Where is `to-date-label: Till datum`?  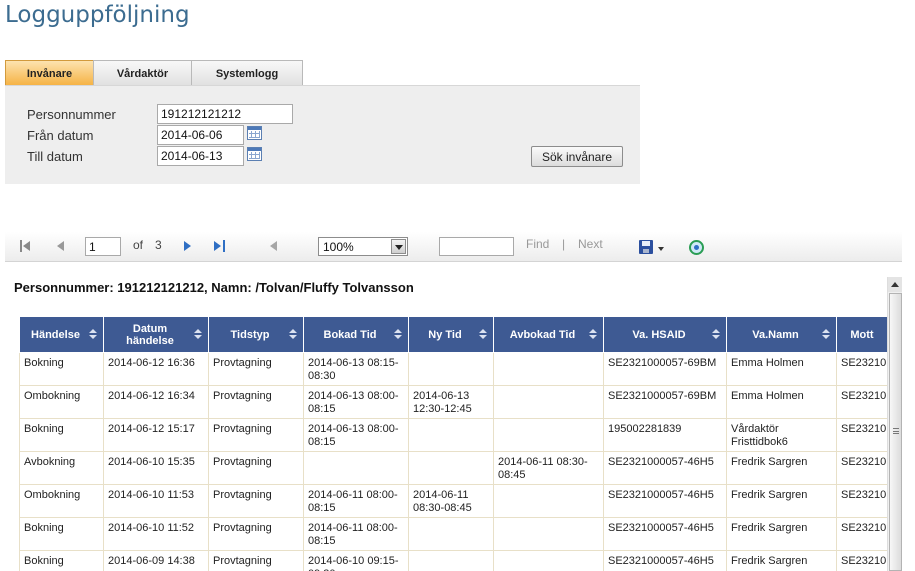 to-date-label: Till datum is located at coordinates (55, 156).